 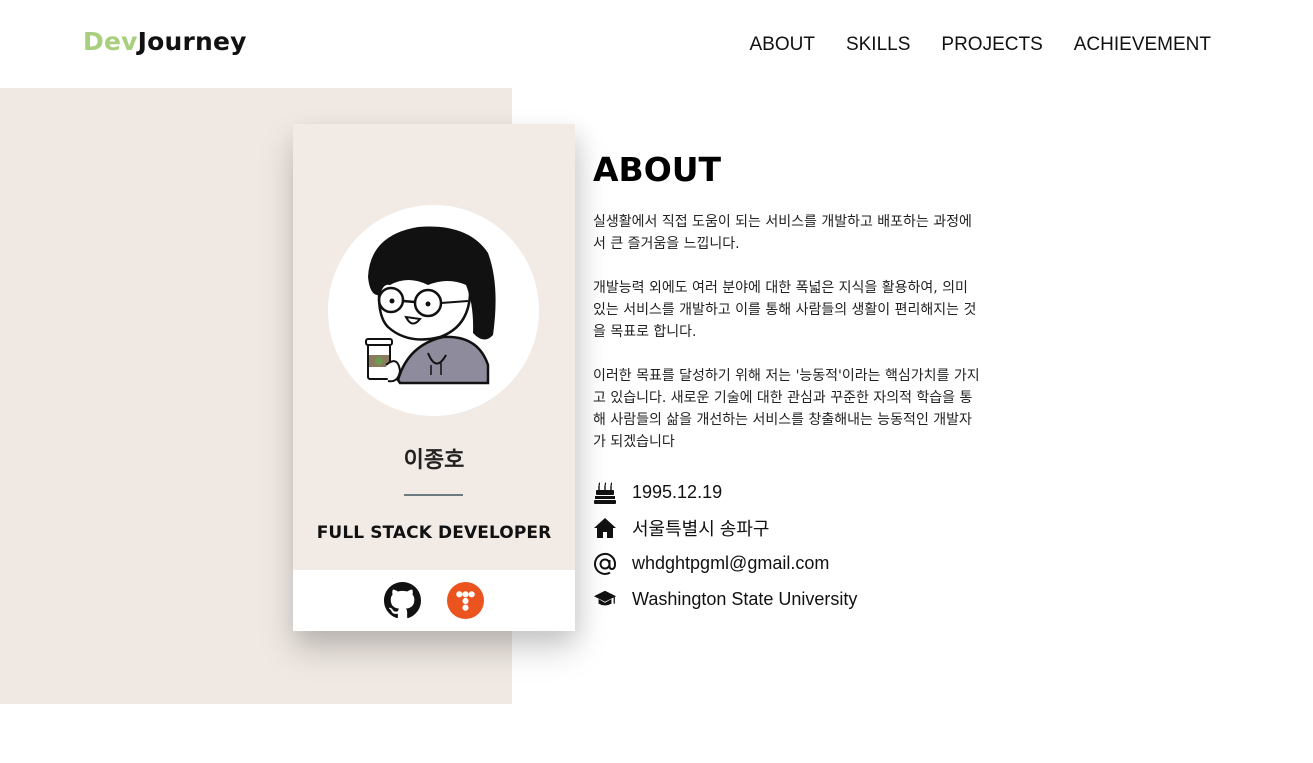 I want to click on birthday-cake-icon, so click(x=605, y=493).